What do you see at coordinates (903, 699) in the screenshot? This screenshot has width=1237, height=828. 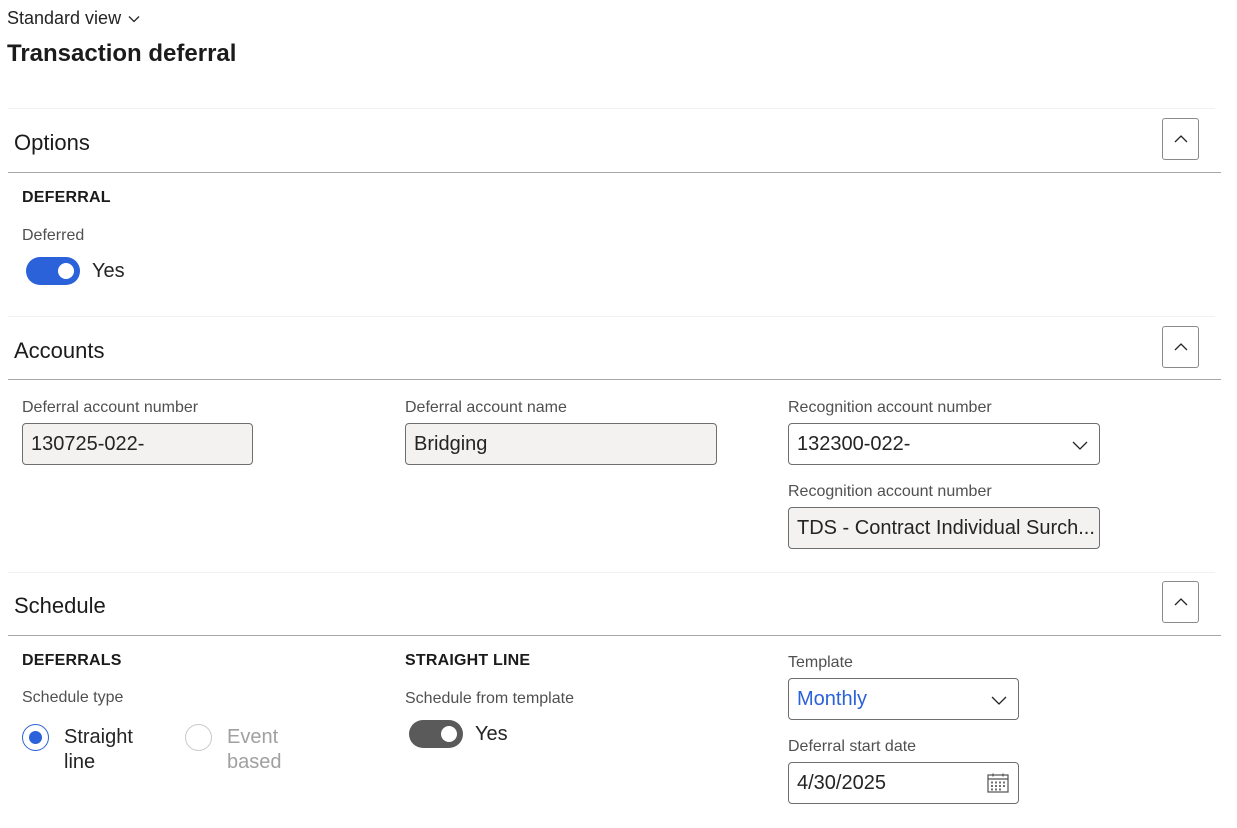 I see `template-dropdown: Monthly` at bounding box center [903, 699].